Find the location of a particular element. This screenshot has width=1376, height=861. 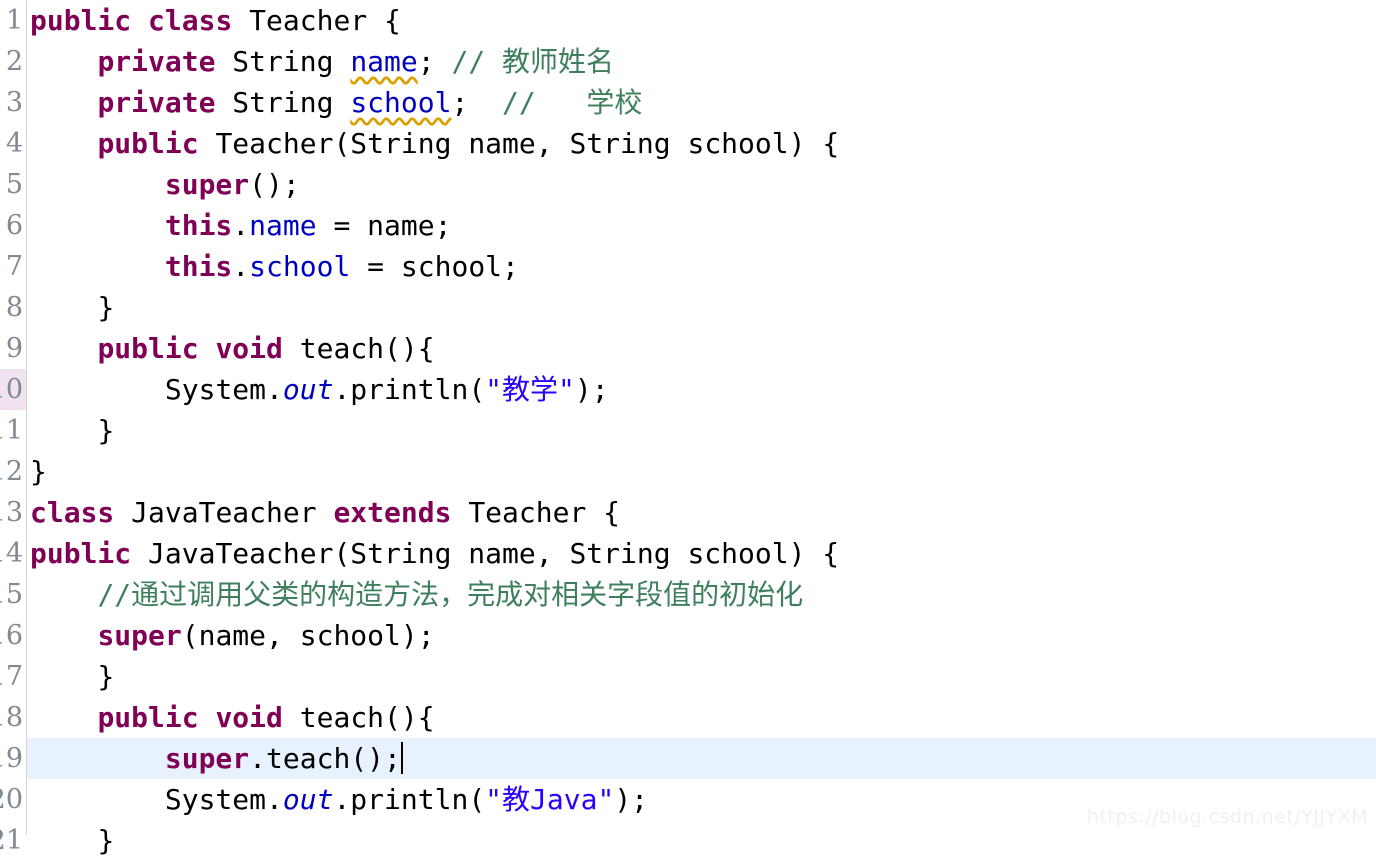

code-token: (name, school); is located at coordinates (308, 635).